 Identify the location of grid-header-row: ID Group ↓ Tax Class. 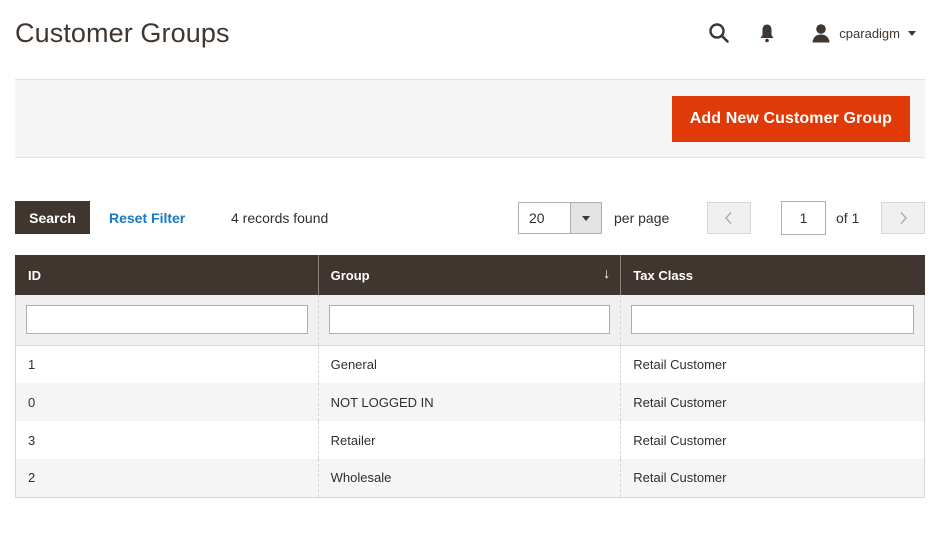
(470, 275).